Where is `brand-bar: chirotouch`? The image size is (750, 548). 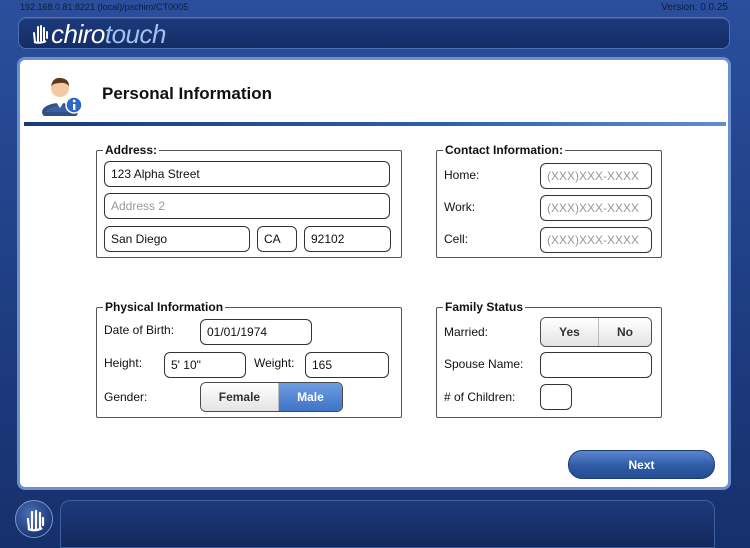 brand-bar: chirotouch is located at coordinates (374, 33).